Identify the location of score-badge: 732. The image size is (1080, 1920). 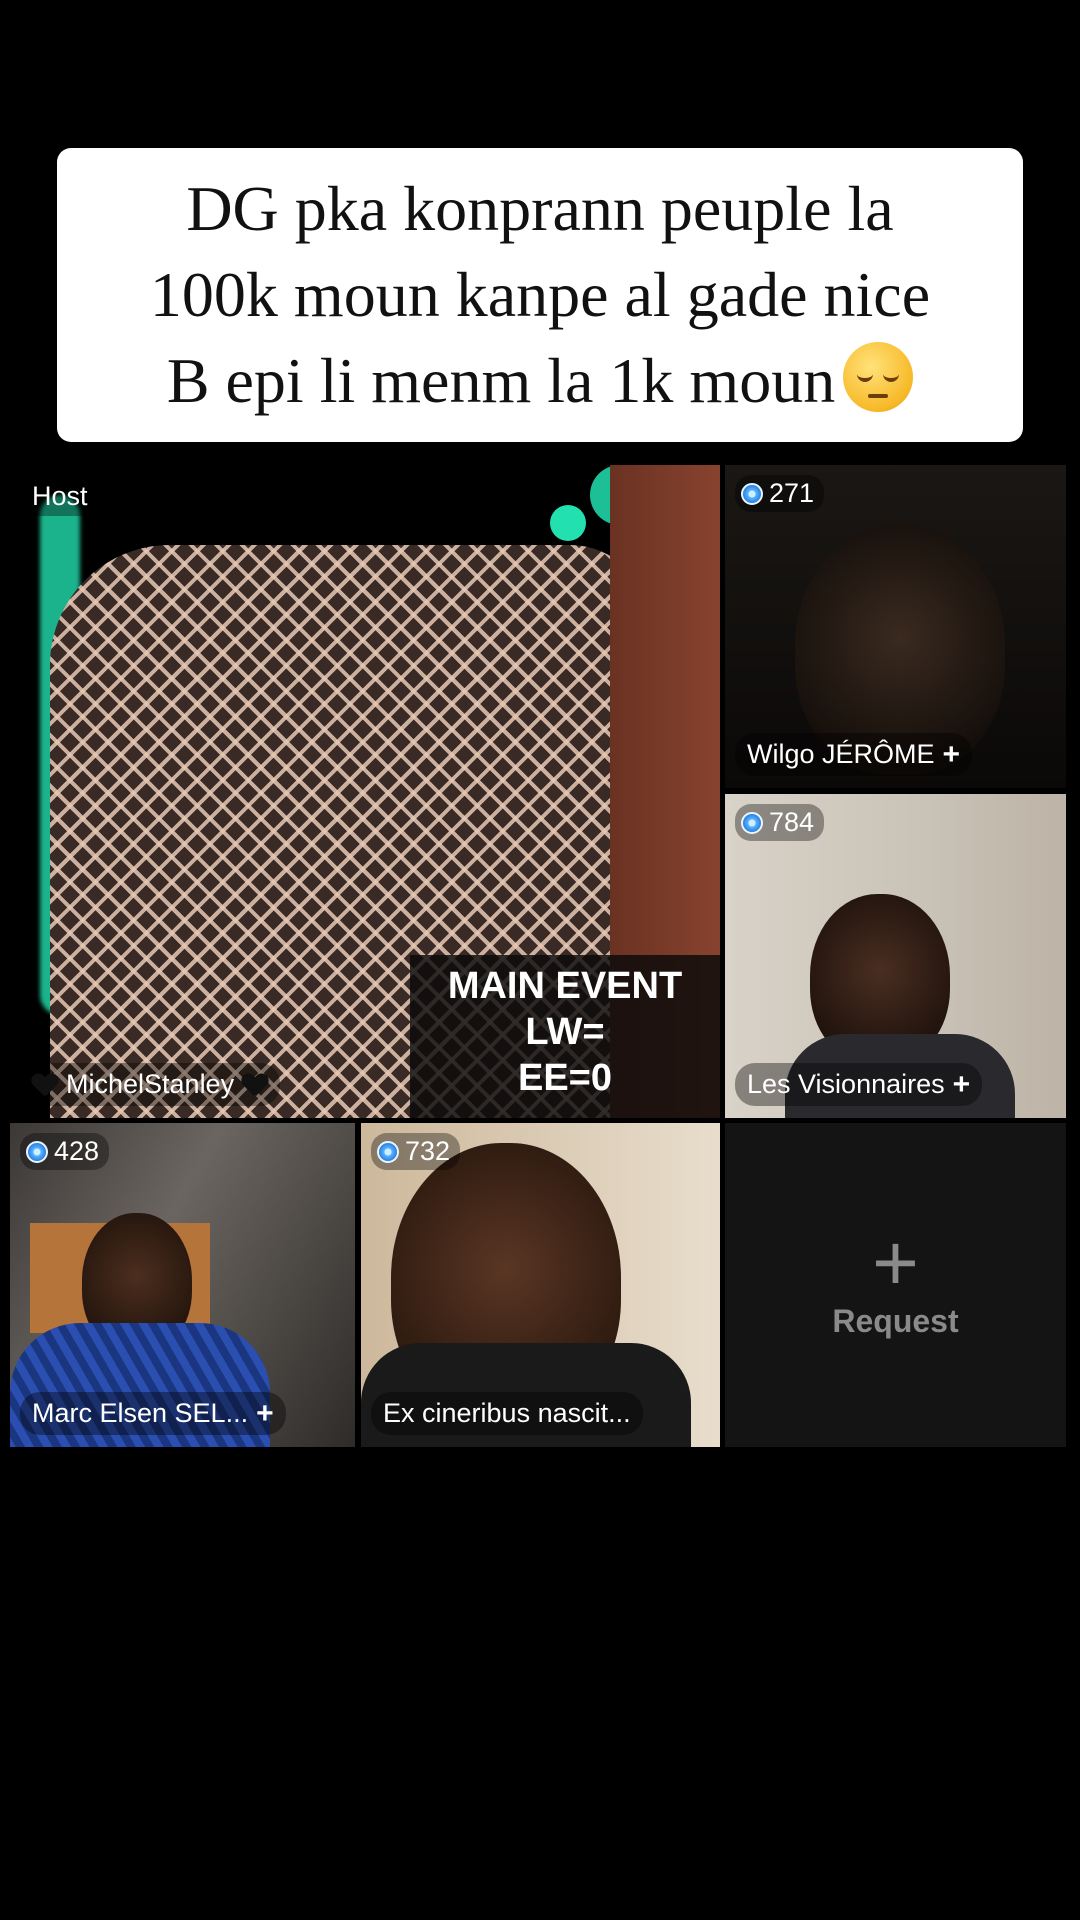
(416, 1151).